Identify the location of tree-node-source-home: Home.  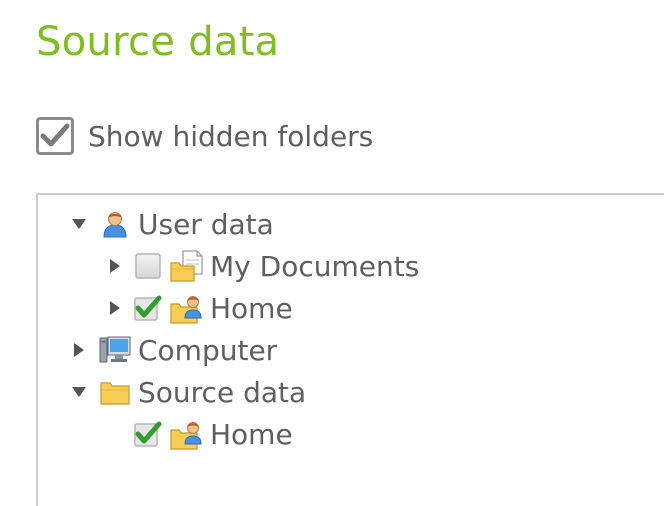
(198, 434).